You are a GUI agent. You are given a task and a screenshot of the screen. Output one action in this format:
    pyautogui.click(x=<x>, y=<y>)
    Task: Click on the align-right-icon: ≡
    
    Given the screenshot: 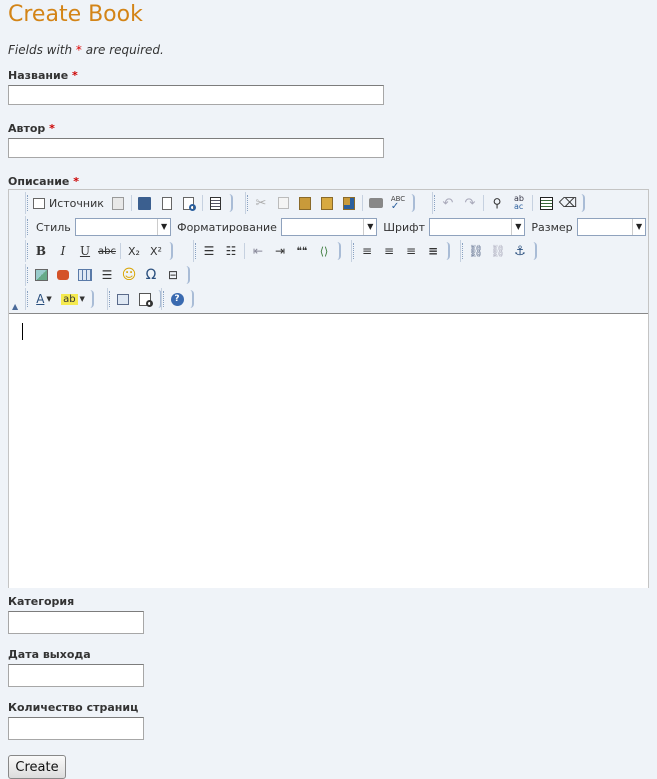 What is the action you would take?
    pyautogui.click(x=411, y=251)
    